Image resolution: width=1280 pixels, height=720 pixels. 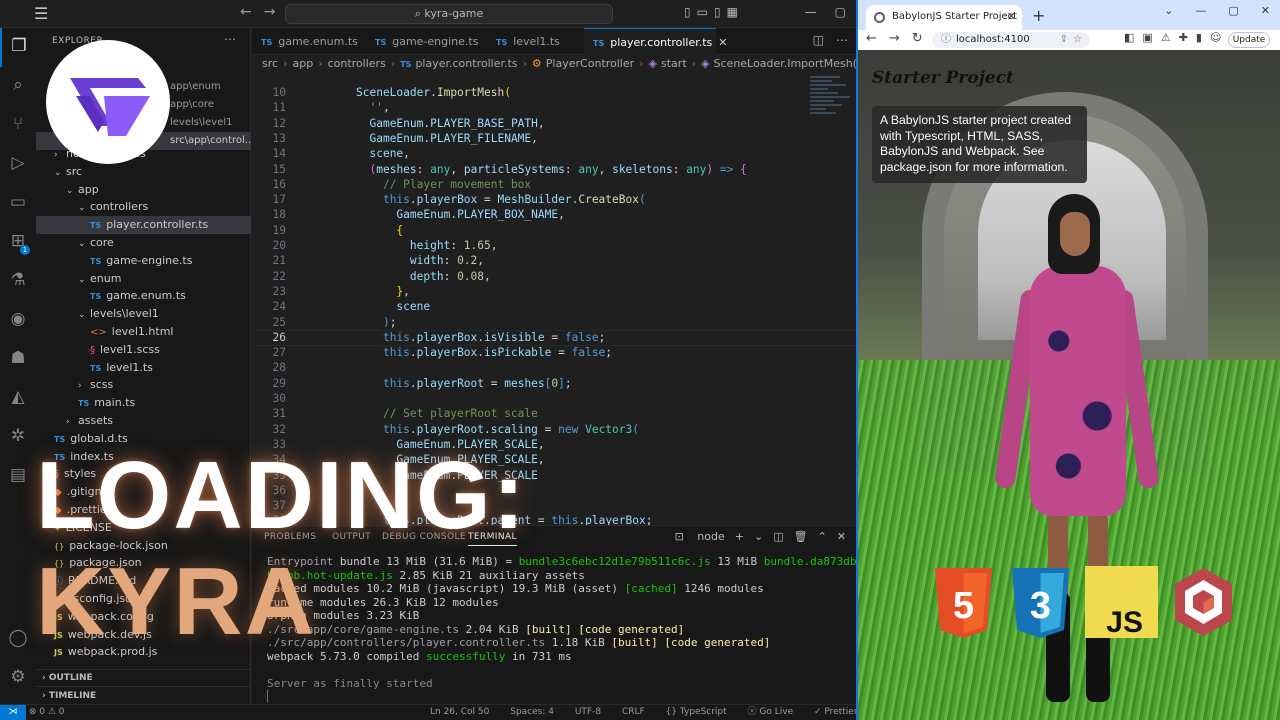 I want to click on add-terminal-icon: +, so click(x=739, y=536).